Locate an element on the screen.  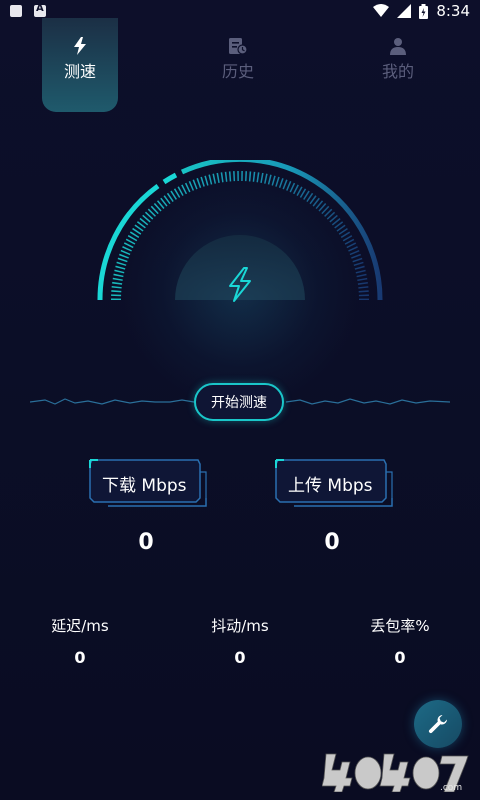
app-notification-icon is located at coordinates (40, 10).